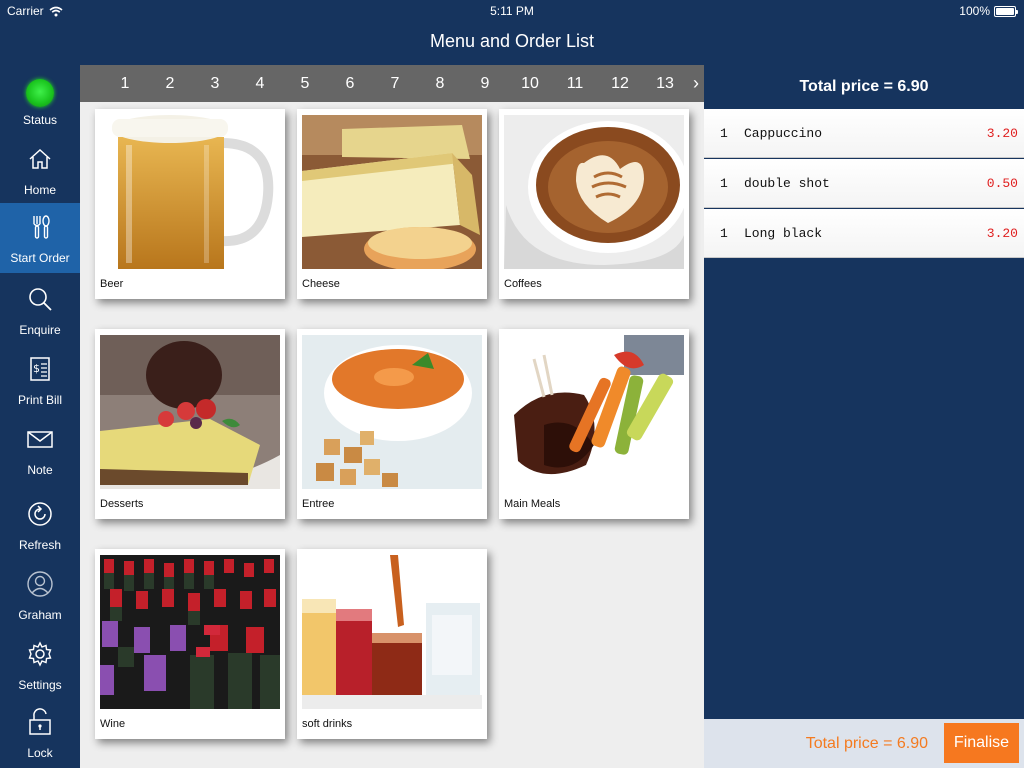 The width and height of the screenshot is (1024, 768). What do you see at coordinates (215, 84) in the screenshot?
I see `page-number-item: 3` at bounding box center [215, 84].